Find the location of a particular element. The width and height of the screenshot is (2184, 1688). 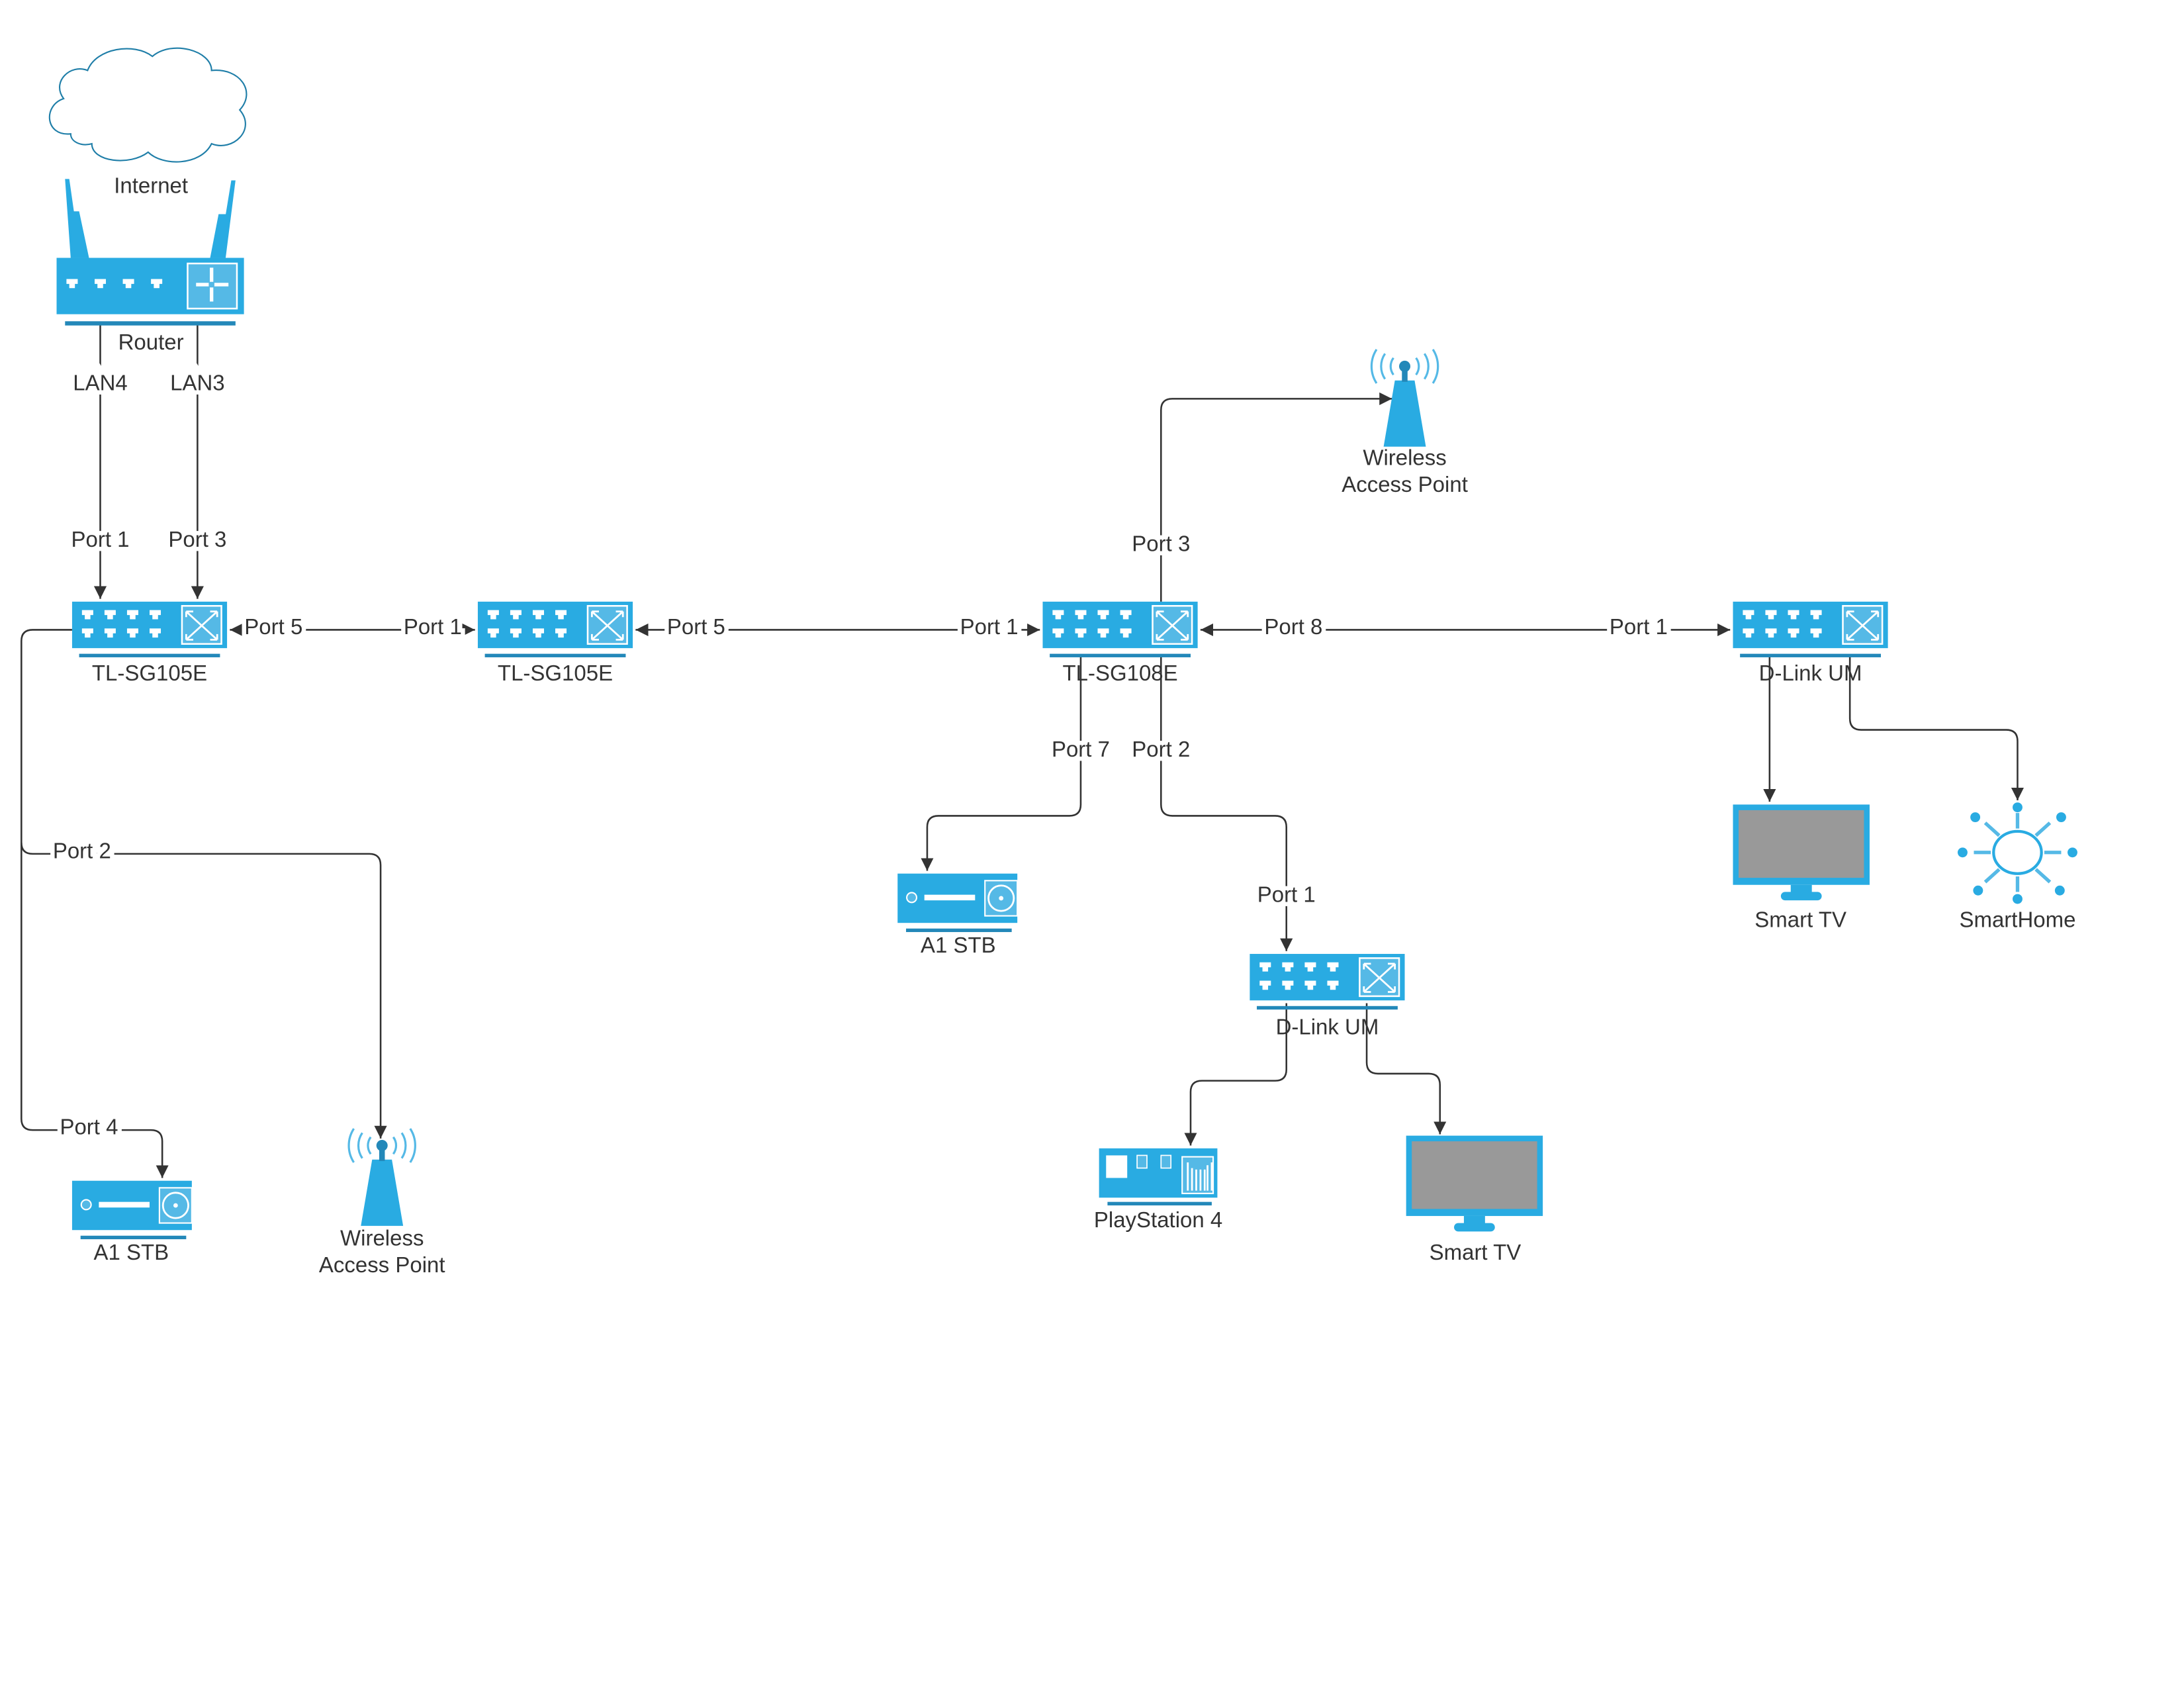

wireless-access-point-icon is located at coordinates (381, 1177).